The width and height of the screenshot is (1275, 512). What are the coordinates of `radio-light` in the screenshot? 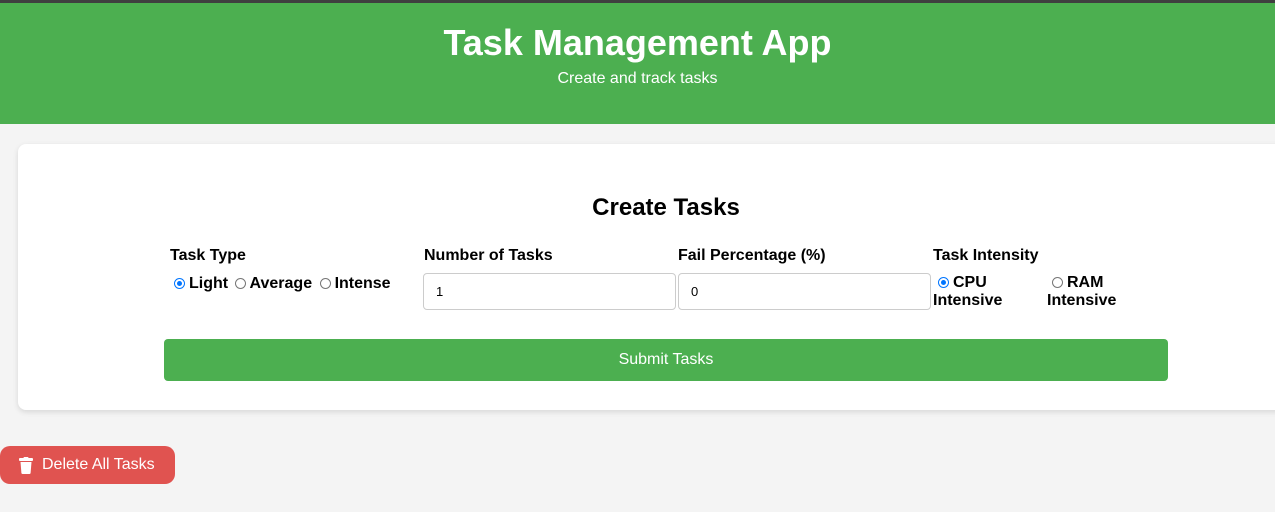 It's located at (179, 283).